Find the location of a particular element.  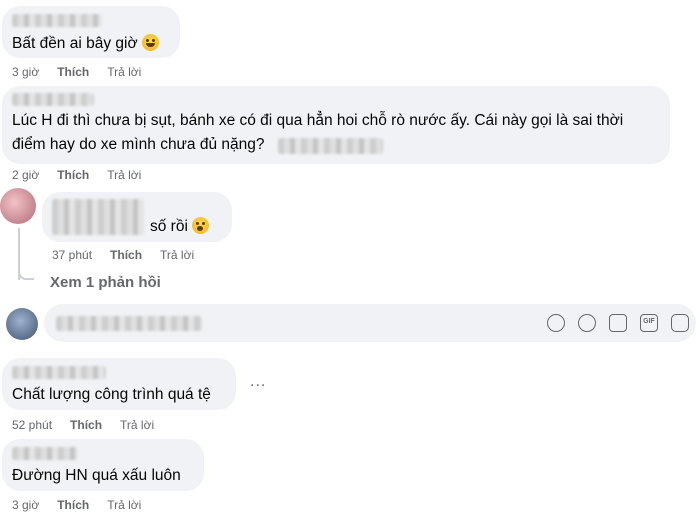

input-placeholder-redacted is located at coordinates (129, 323).